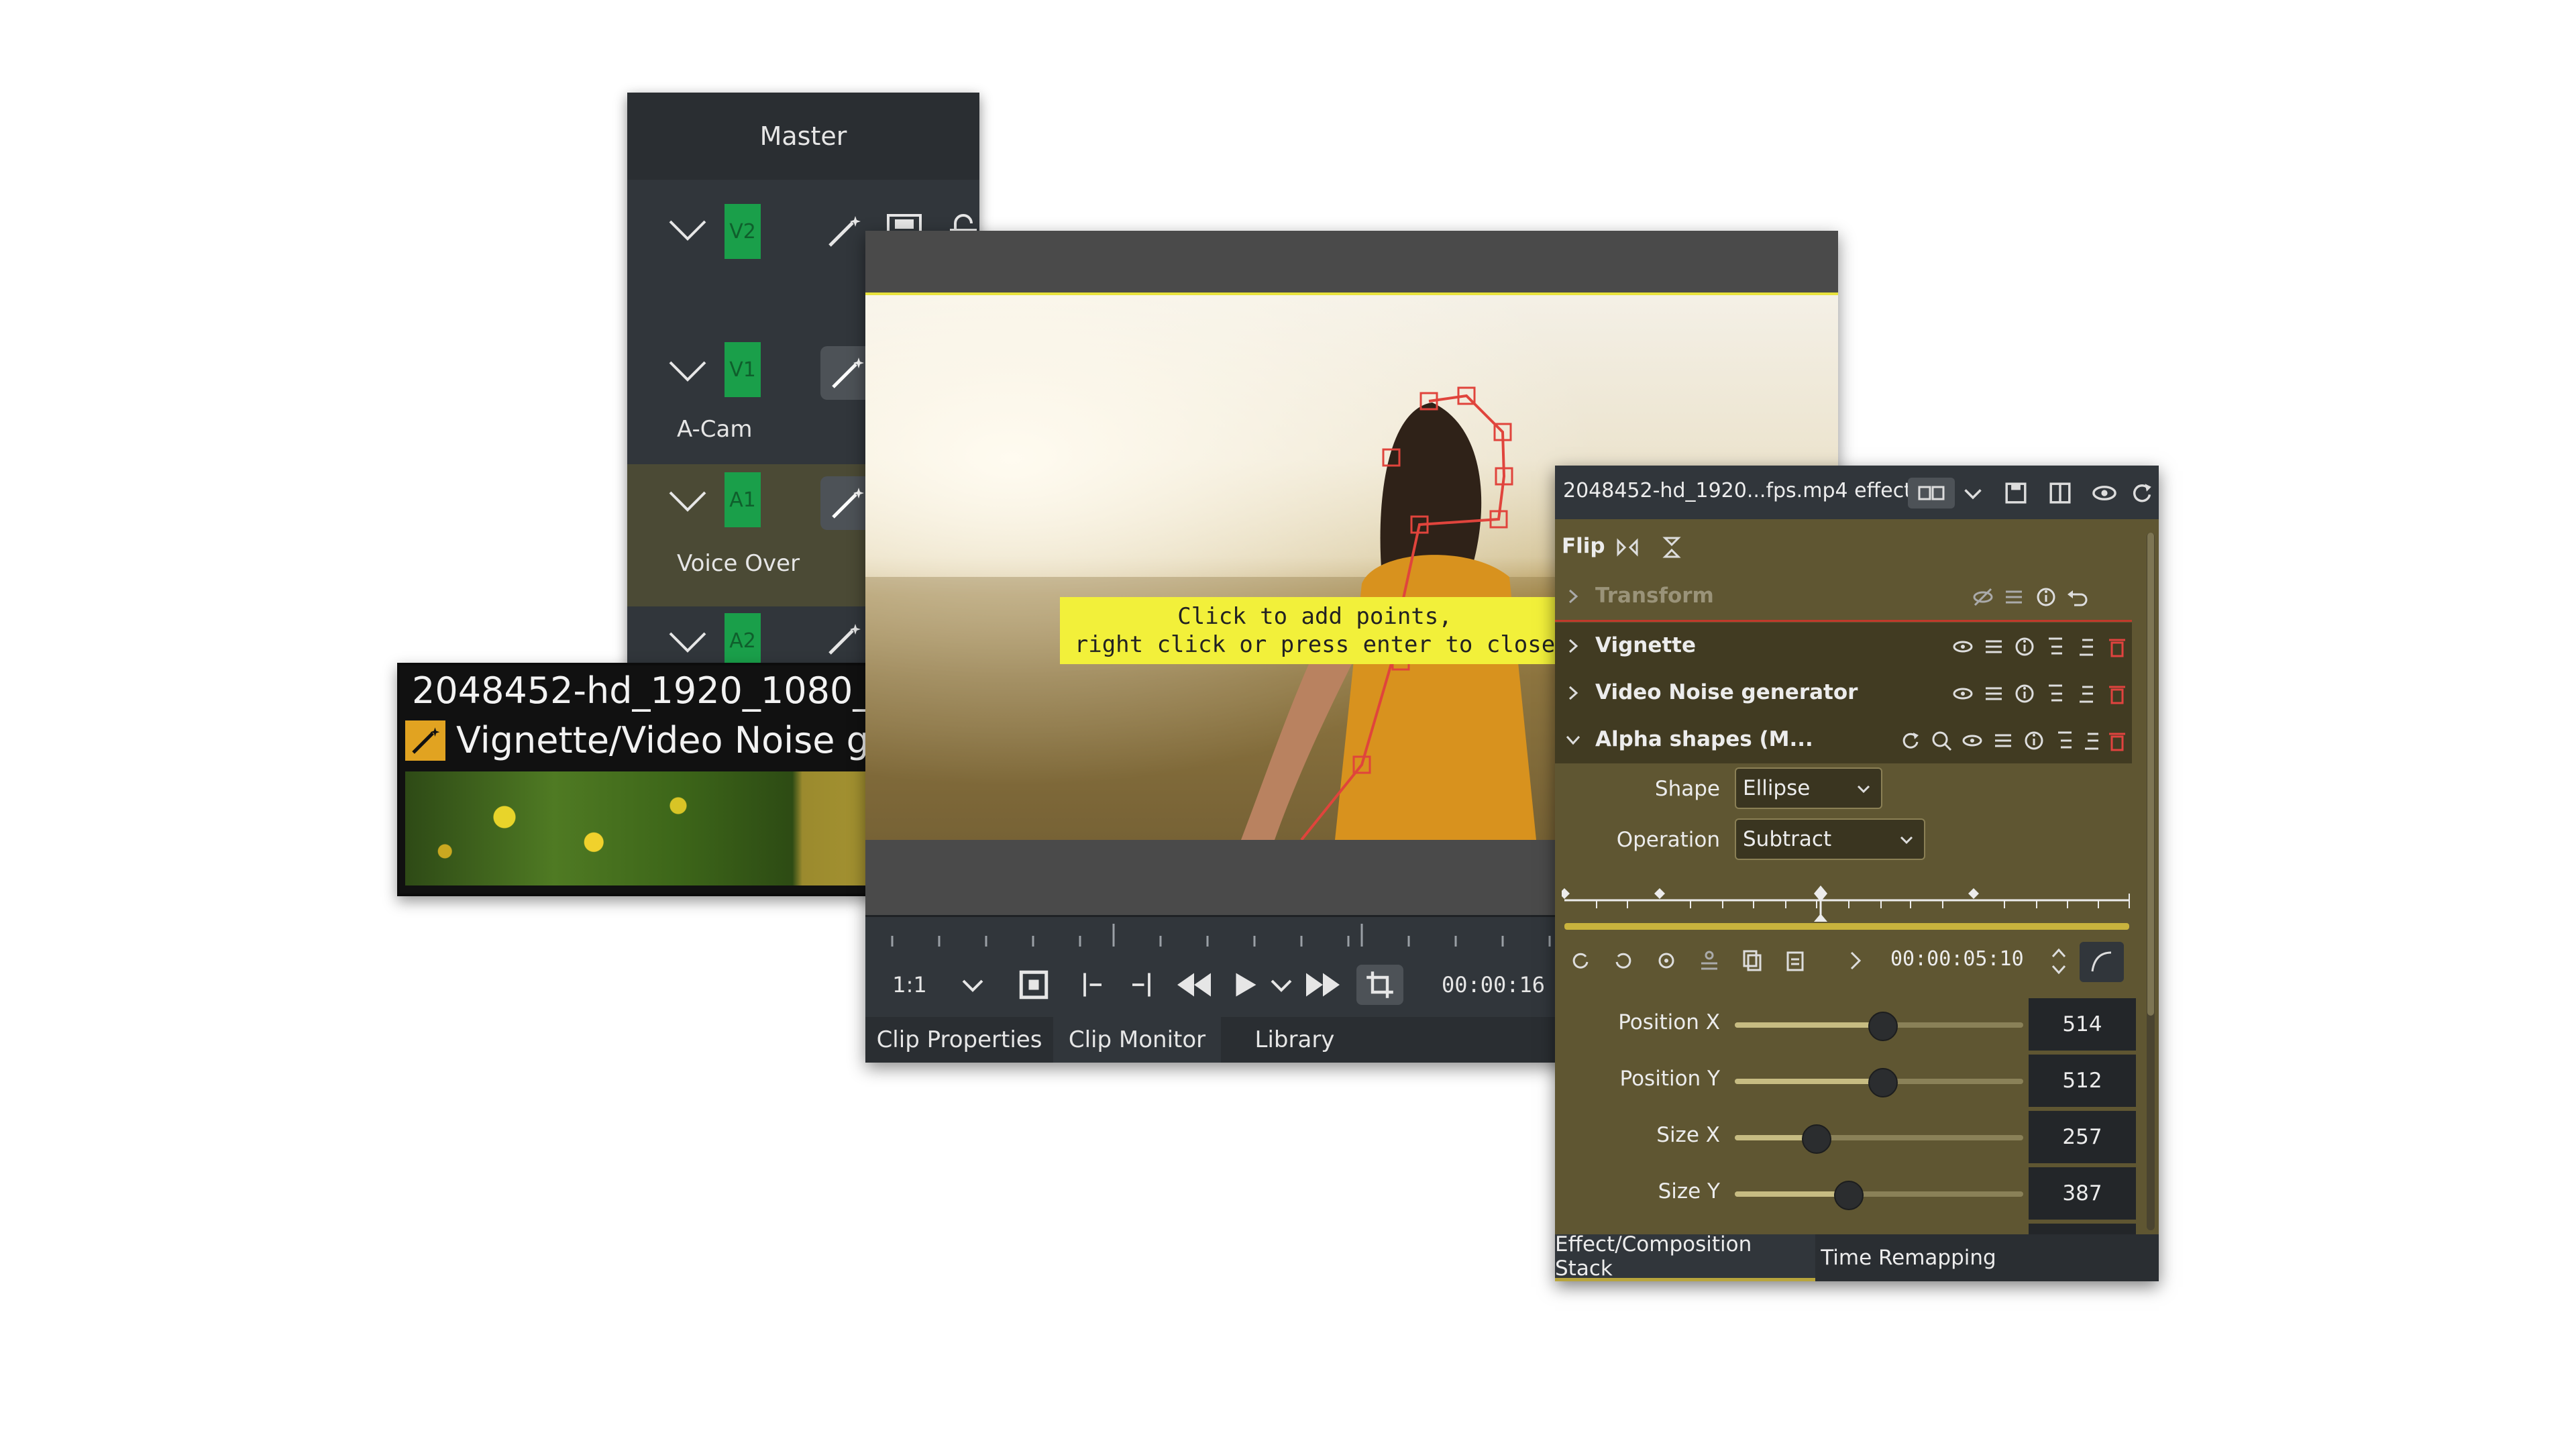  What do you see at coordinates (2082, 1081) in the screenshot?
I see `position-y-input: 512` at bounding box center [2082, 1081].